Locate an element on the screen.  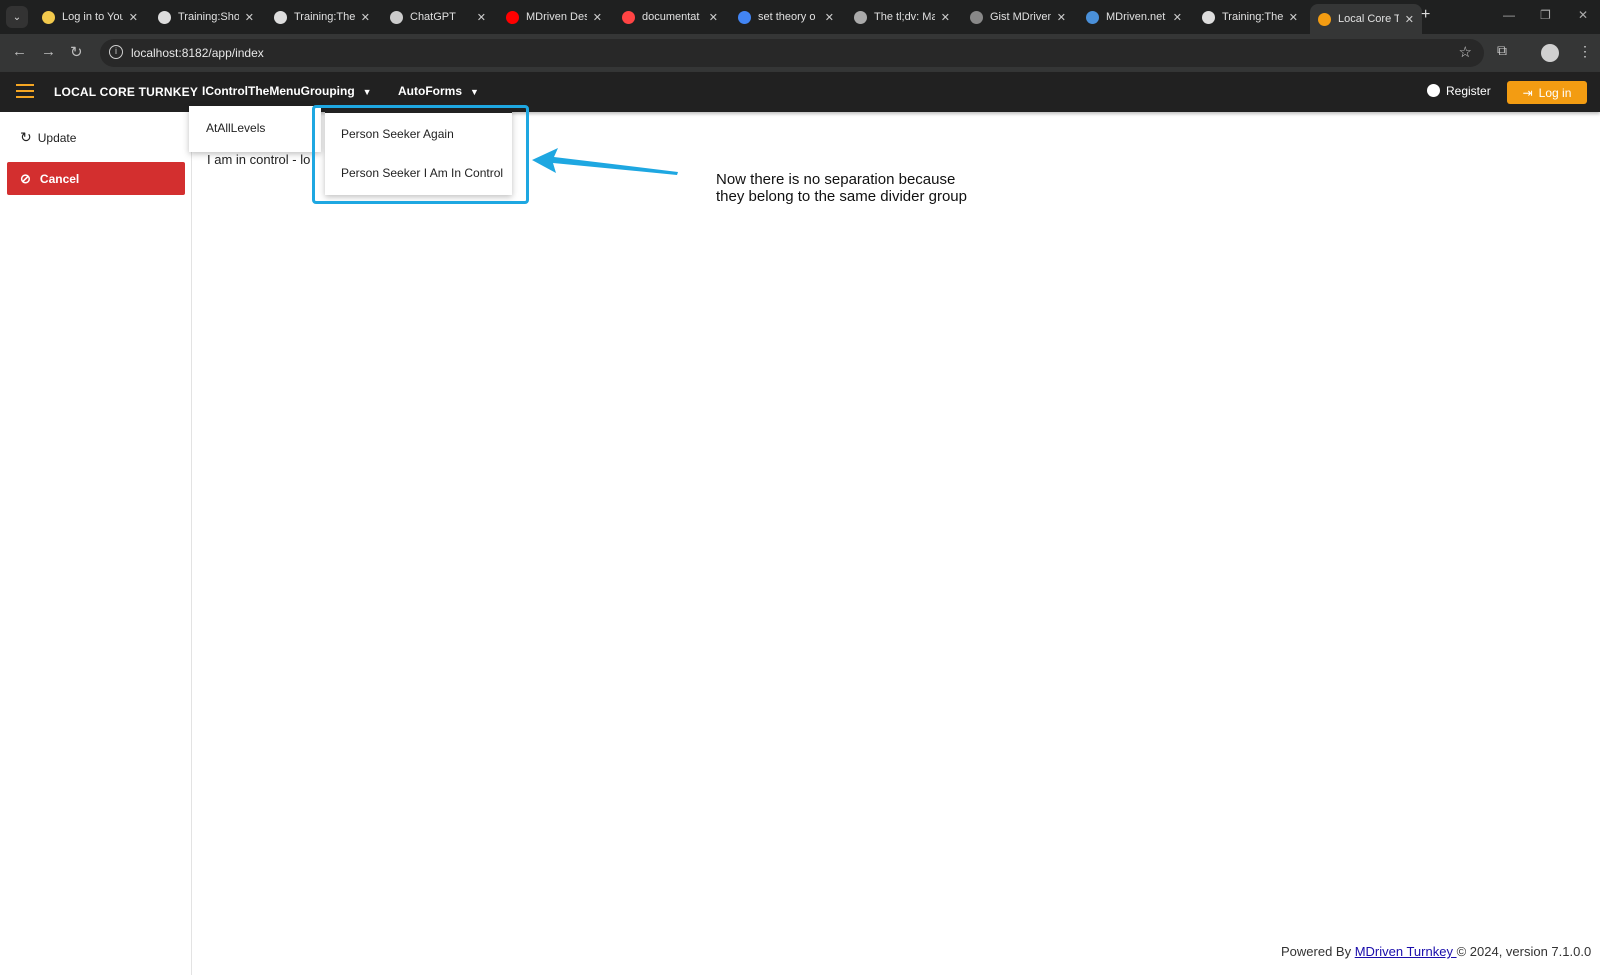
content-text: I am in control - lo is located at coordinates (259, 159).